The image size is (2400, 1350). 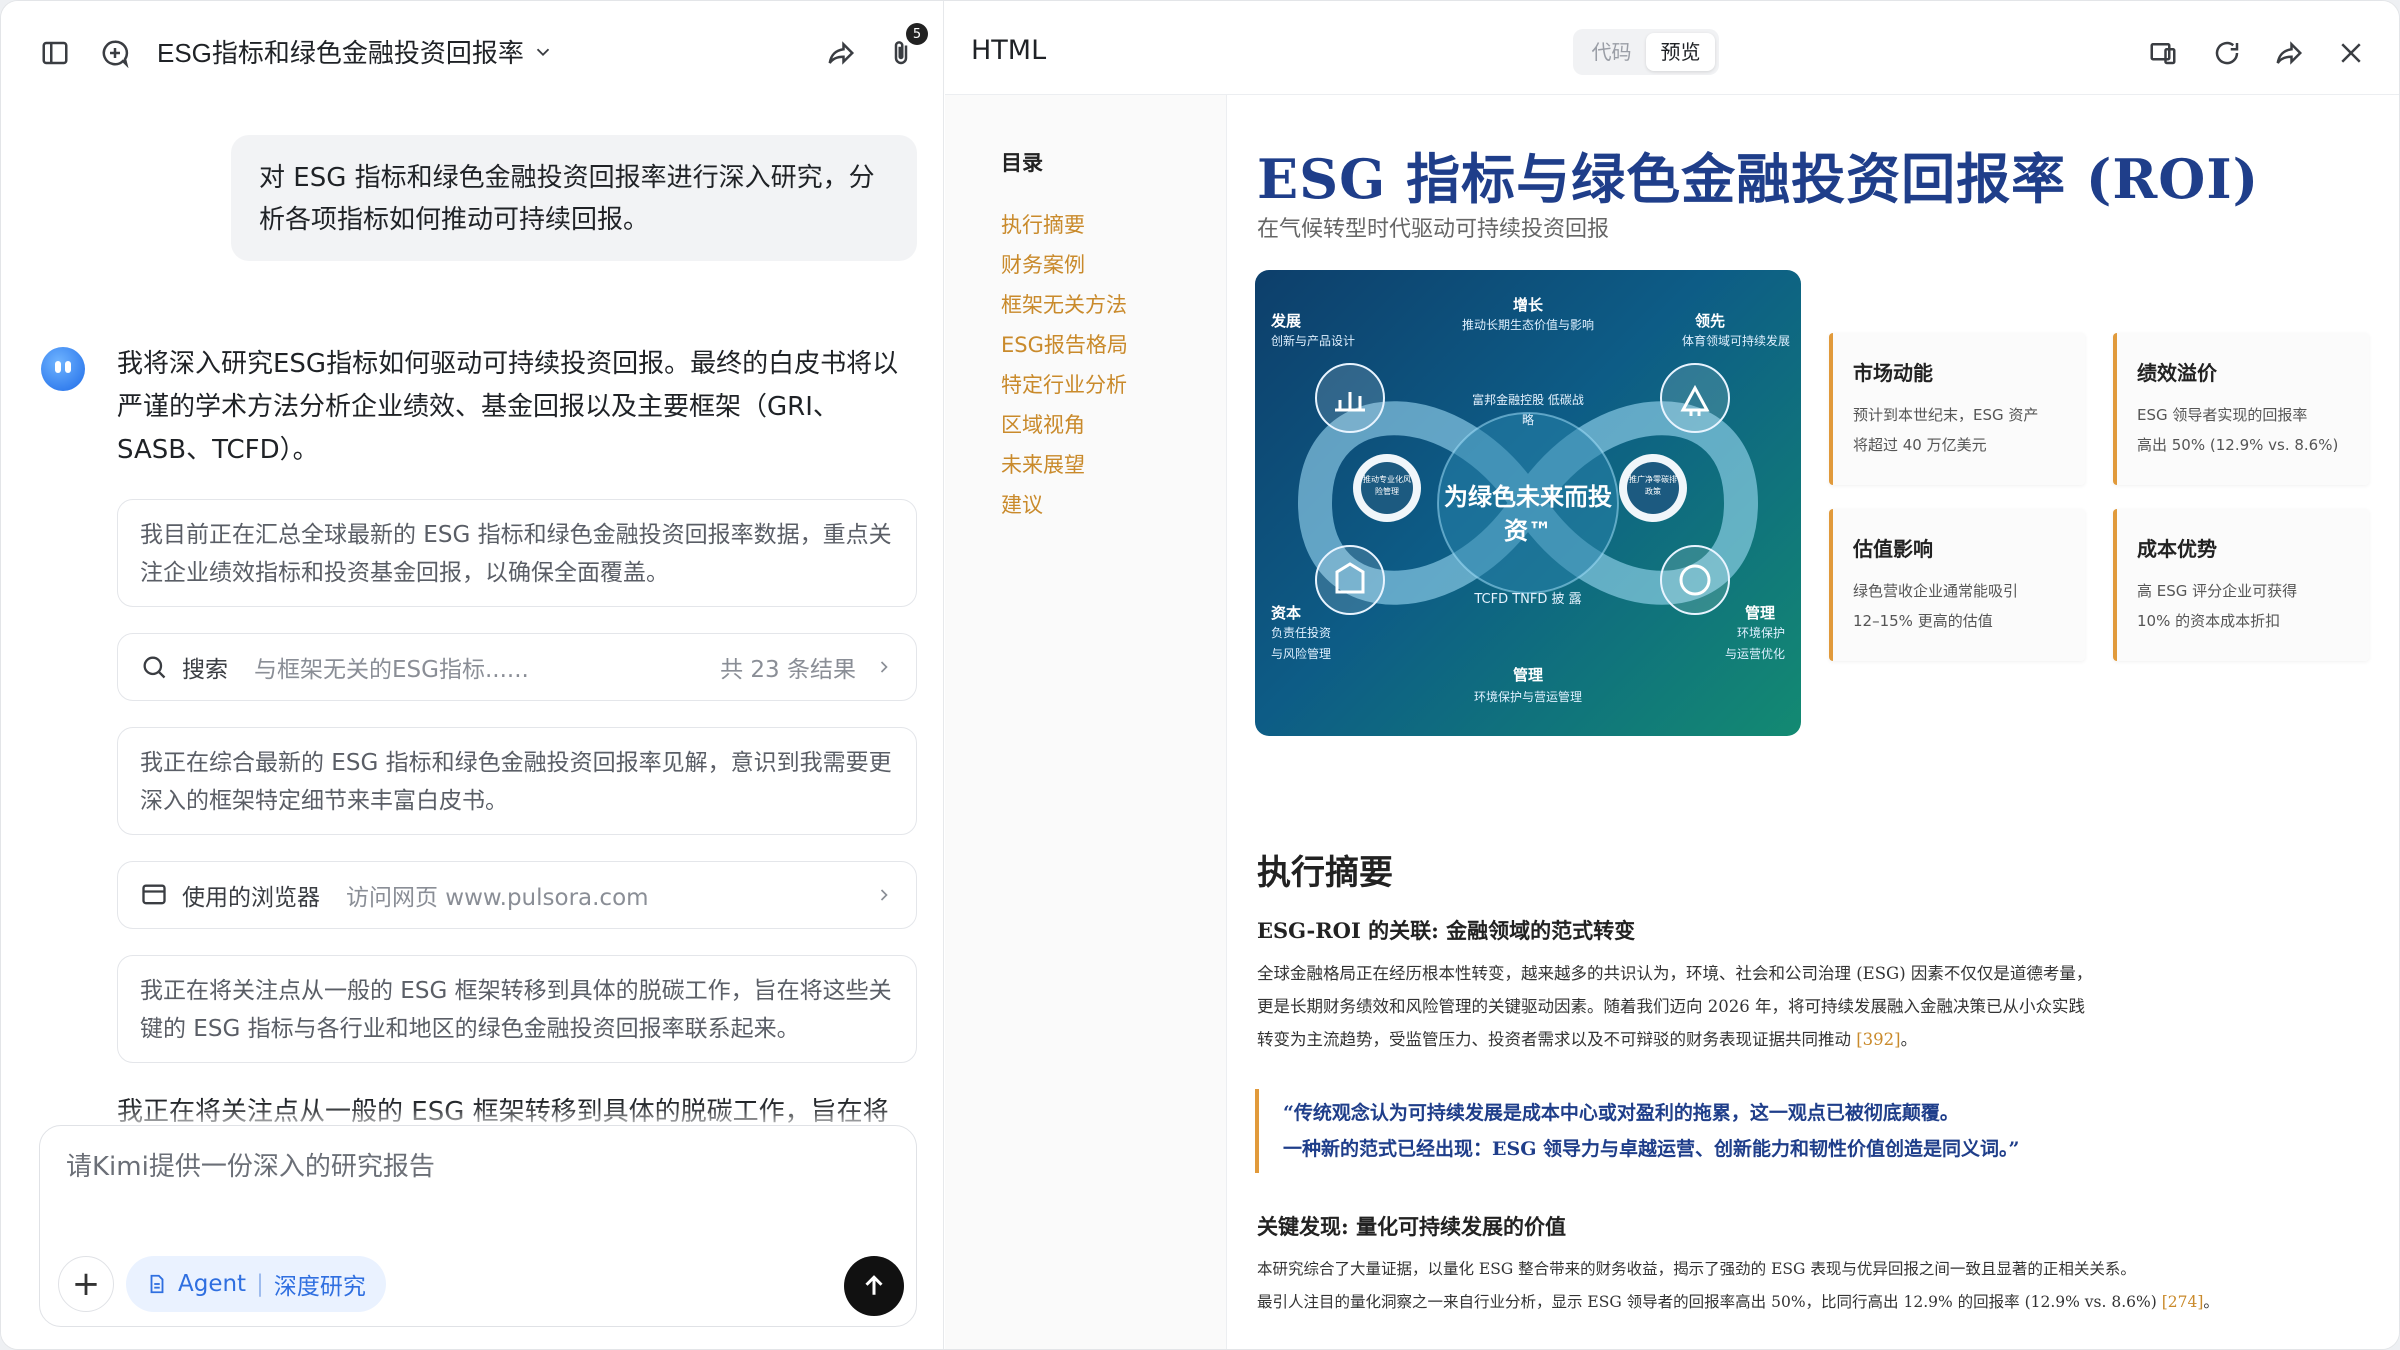 I want to click on preview-topbar: HTML 代码 预览, so click(x=1672, y=48).